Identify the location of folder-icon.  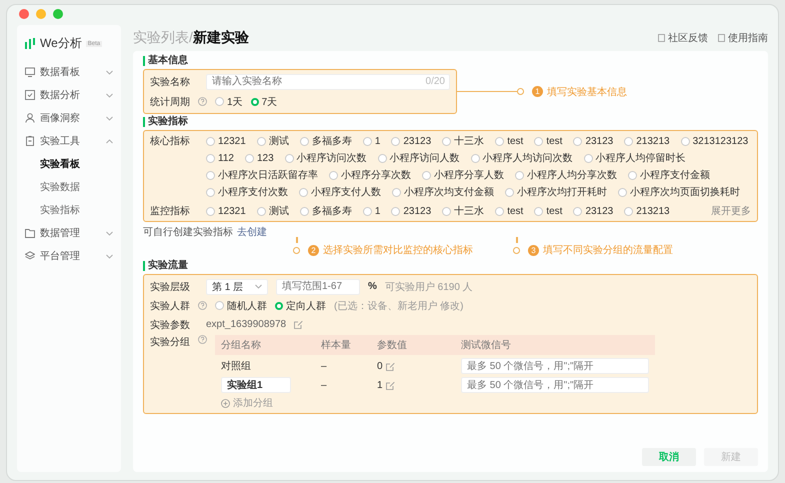
(30, 233).